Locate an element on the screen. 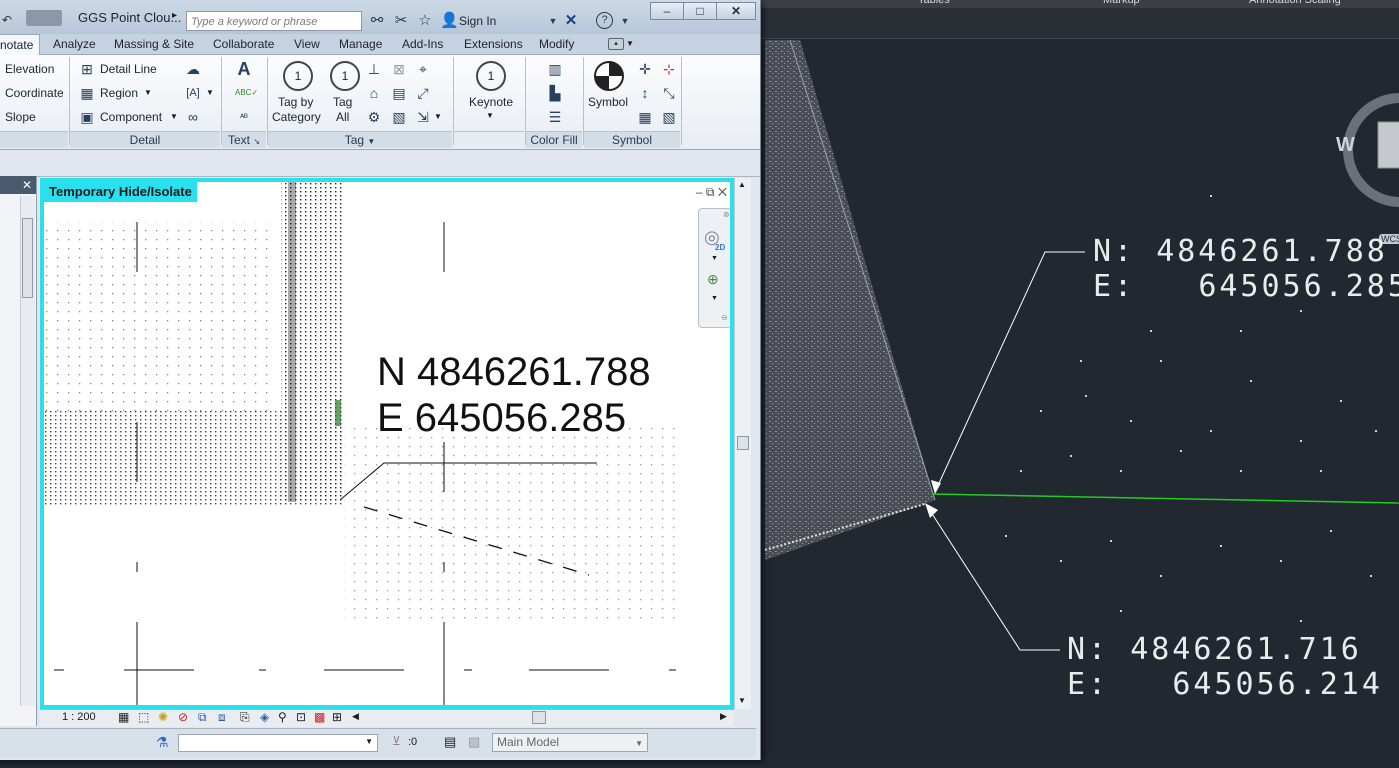 This screenshot has height=768, width=1399. tread-number-icon: ⇲ is located at coordinates (423, 117).